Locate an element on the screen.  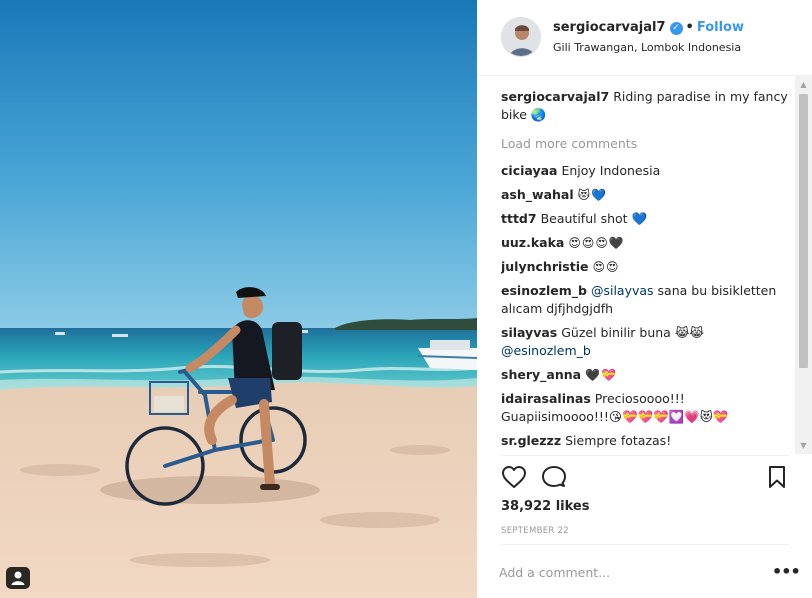
comment-username: idairasalinas is located at coordinates (546, 398).